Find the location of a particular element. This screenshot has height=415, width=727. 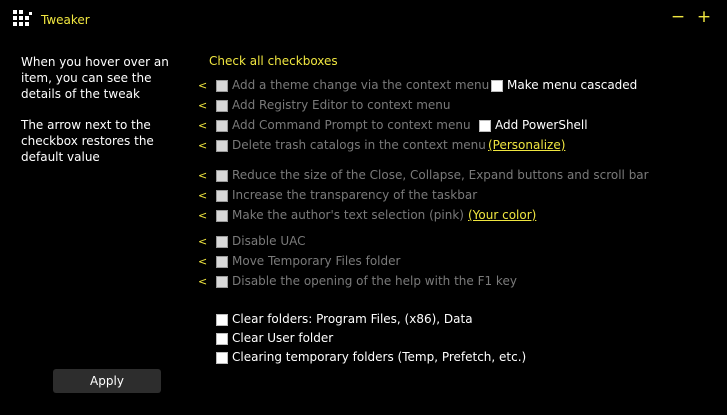

tweak-label: Add Command Prompt to context menu is located at coordinates (351, 125).